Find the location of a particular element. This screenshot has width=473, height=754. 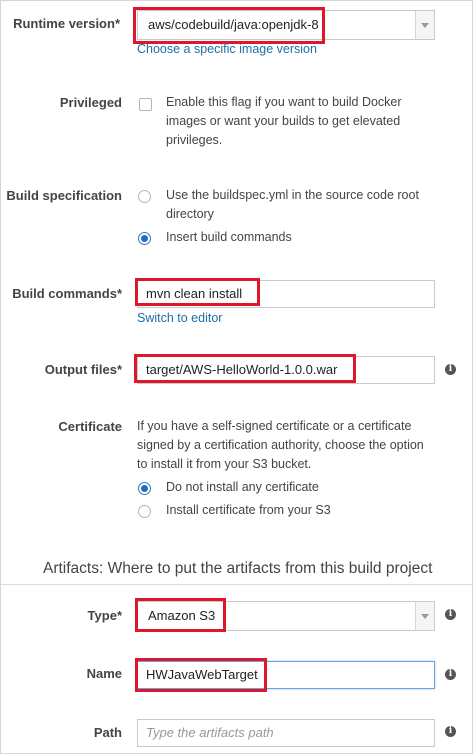

choose-image-version-link: Choose a specific image version is located at coordinates (227, 49).